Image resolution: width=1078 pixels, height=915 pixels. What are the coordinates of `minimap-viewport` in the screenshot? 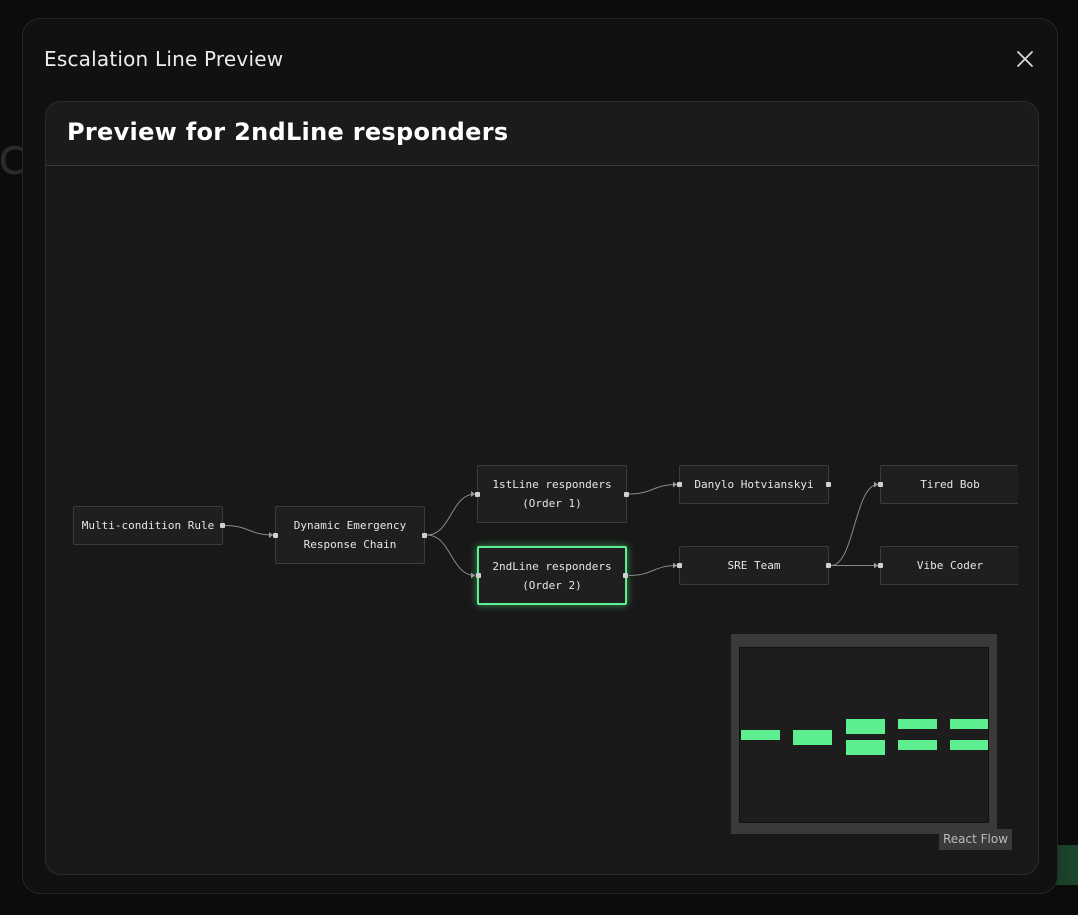 It's located at (864, 735).